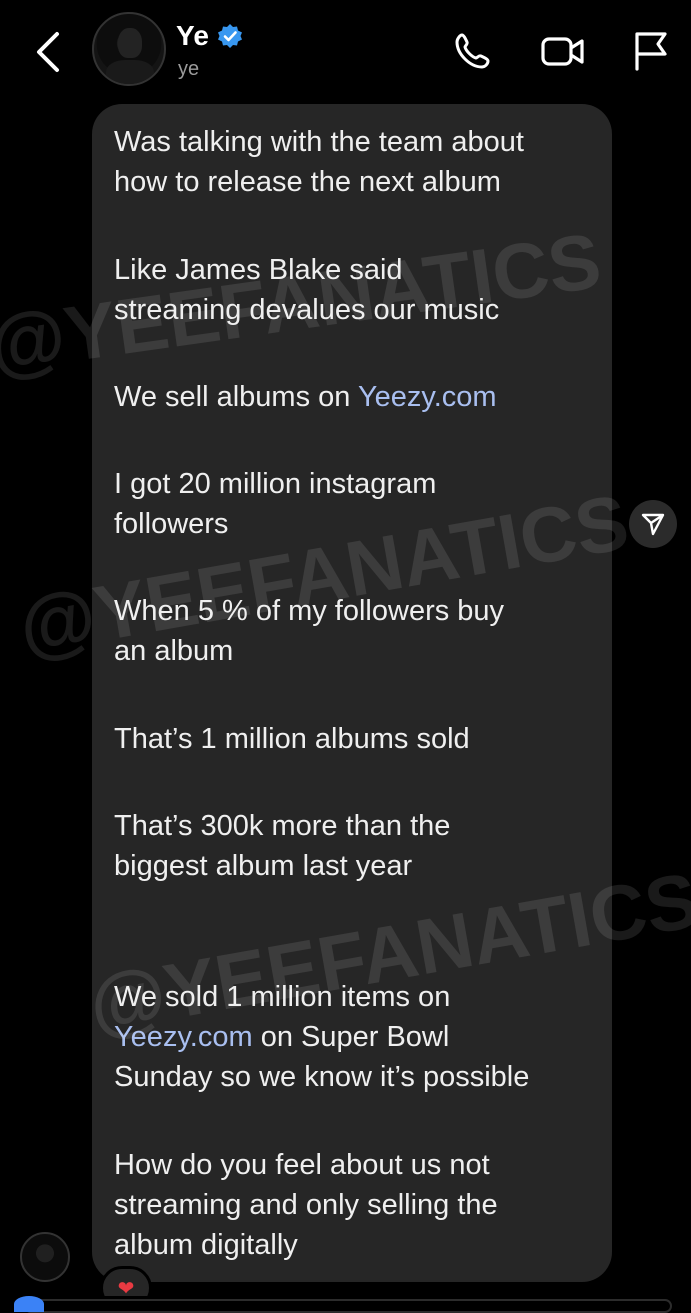  I want to click on name-row: Ye, so click(209, 36).